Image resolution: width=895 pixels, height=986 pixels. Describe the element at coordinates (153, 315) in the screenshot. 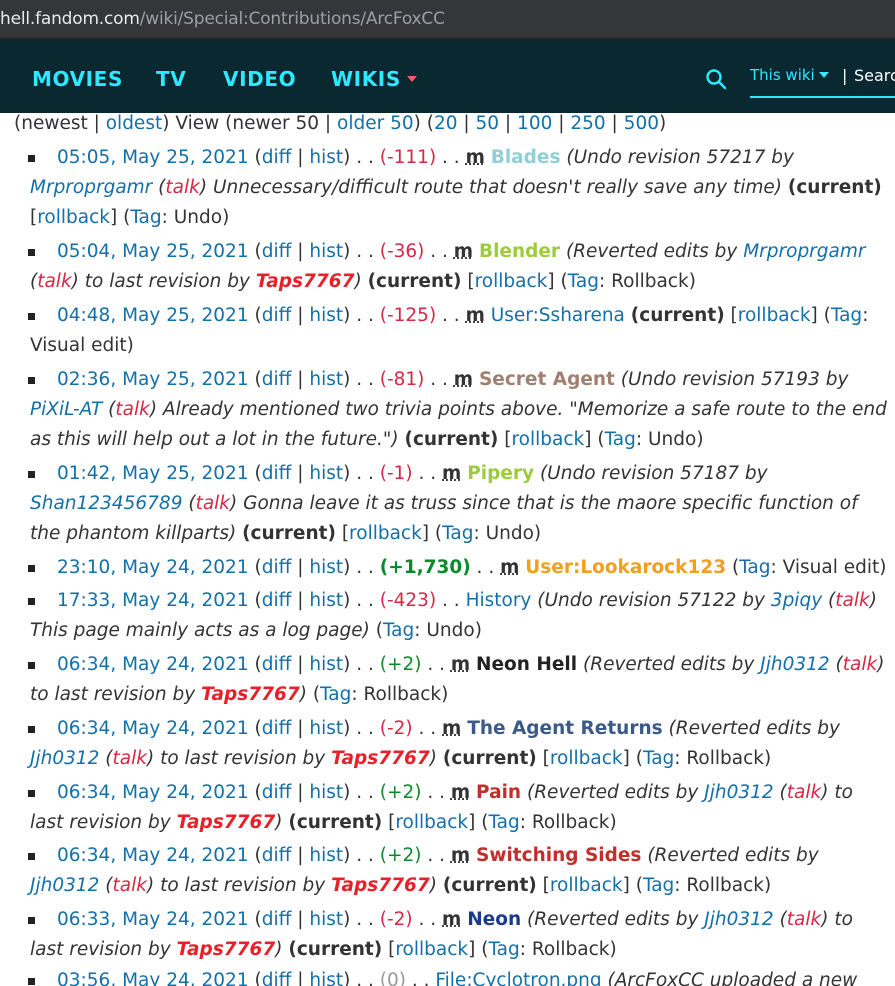

I see `revision-timestamp-link: 04:48, May 25, 2021` at that location.